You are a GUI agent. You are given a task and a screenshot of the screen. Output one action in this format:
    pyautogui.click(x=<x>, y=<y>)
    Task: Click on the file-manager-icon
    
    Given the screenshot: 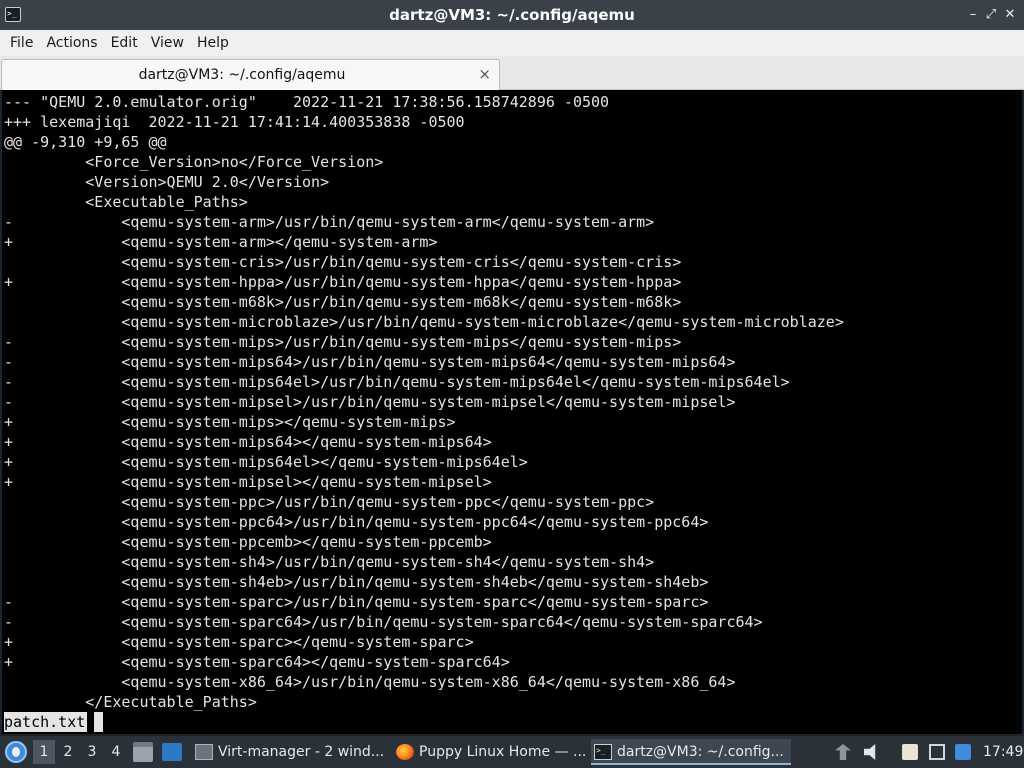 What is the action you would take?
    pyautogui.click(x=143, y=752)
    